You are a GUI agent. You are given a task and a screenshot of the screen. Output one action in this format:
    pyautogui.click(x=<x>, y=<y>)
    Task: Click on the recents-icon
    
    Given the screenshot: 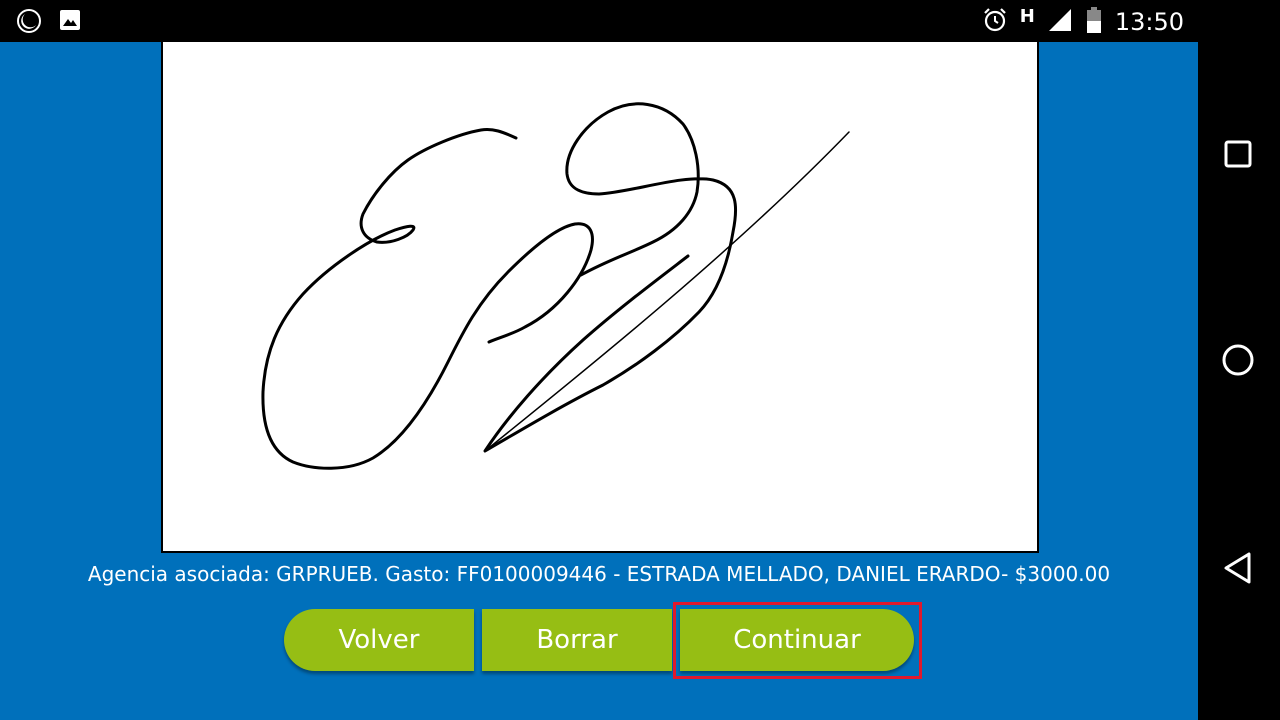 What is the action you would take?
    pyautogui.click(x=1238, y=154)
    